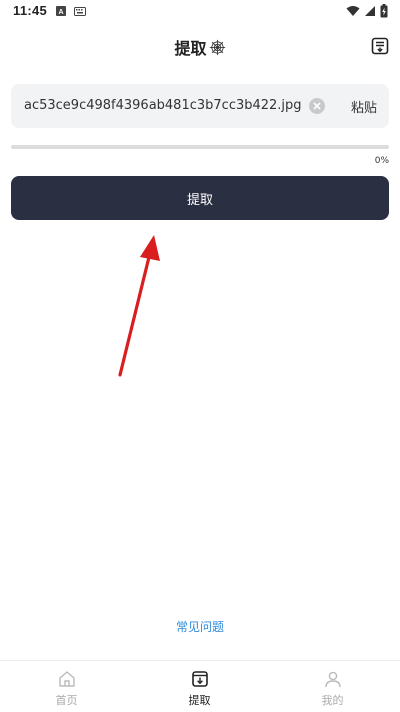  What do you see at coordinates (200, 147) in the screenshot?
I see `progress-bar` at bounding box center [200, 147].